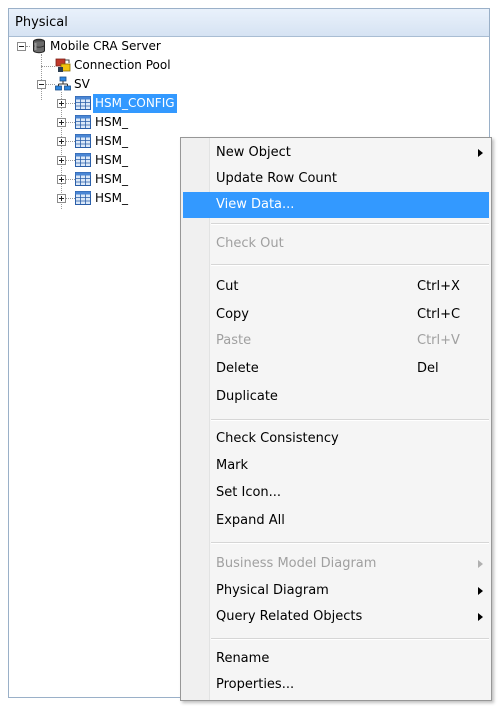 The width and height of the screenshot is (498, 706). What do you see at coordinates (336, 397) in the screenshot?
I see `menu-item-duplicate: Duplicate` at bounding box center [336, 397].